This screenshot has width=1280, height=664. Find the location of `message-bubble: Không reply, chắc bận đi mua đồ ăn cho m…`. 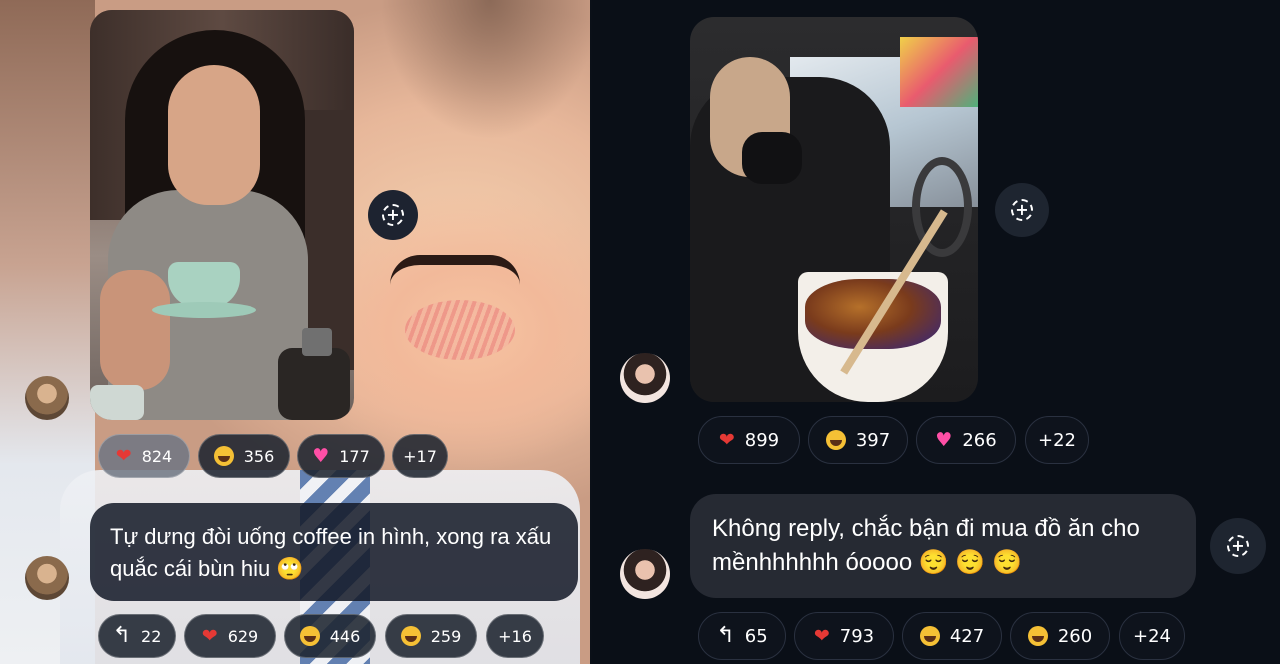

message-bubble: Không reply, chắc bận đi mua đồ ăn cho m… is located at coordinates (943, 546).